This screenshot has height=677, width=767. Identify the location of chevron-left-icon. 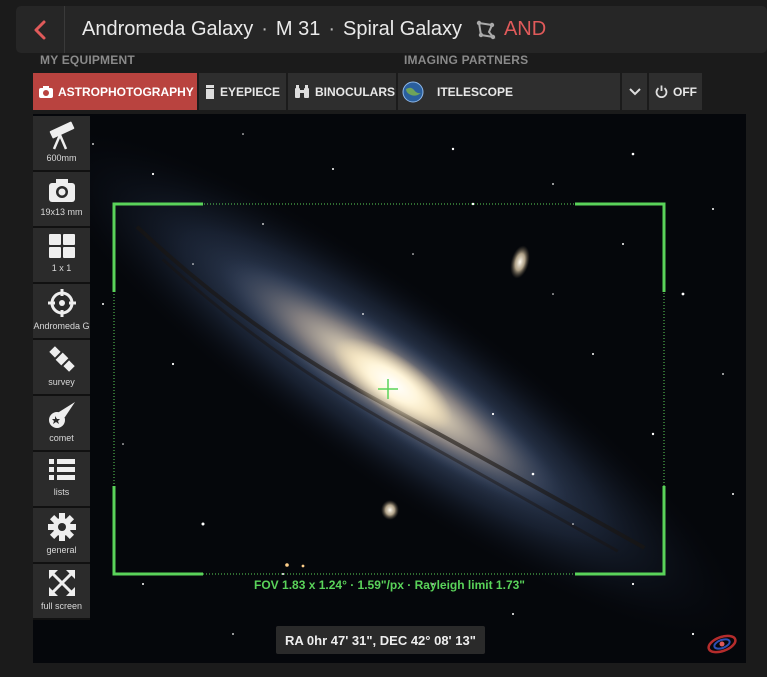
(40, 29).